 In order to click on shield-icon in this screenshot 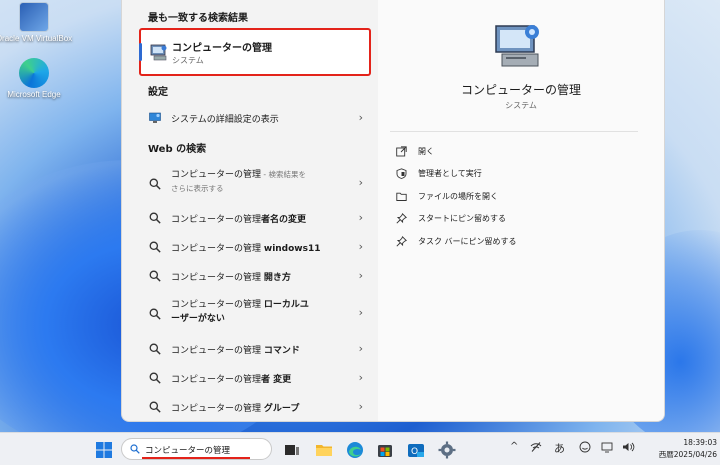, I will do `click(401, 173)`.